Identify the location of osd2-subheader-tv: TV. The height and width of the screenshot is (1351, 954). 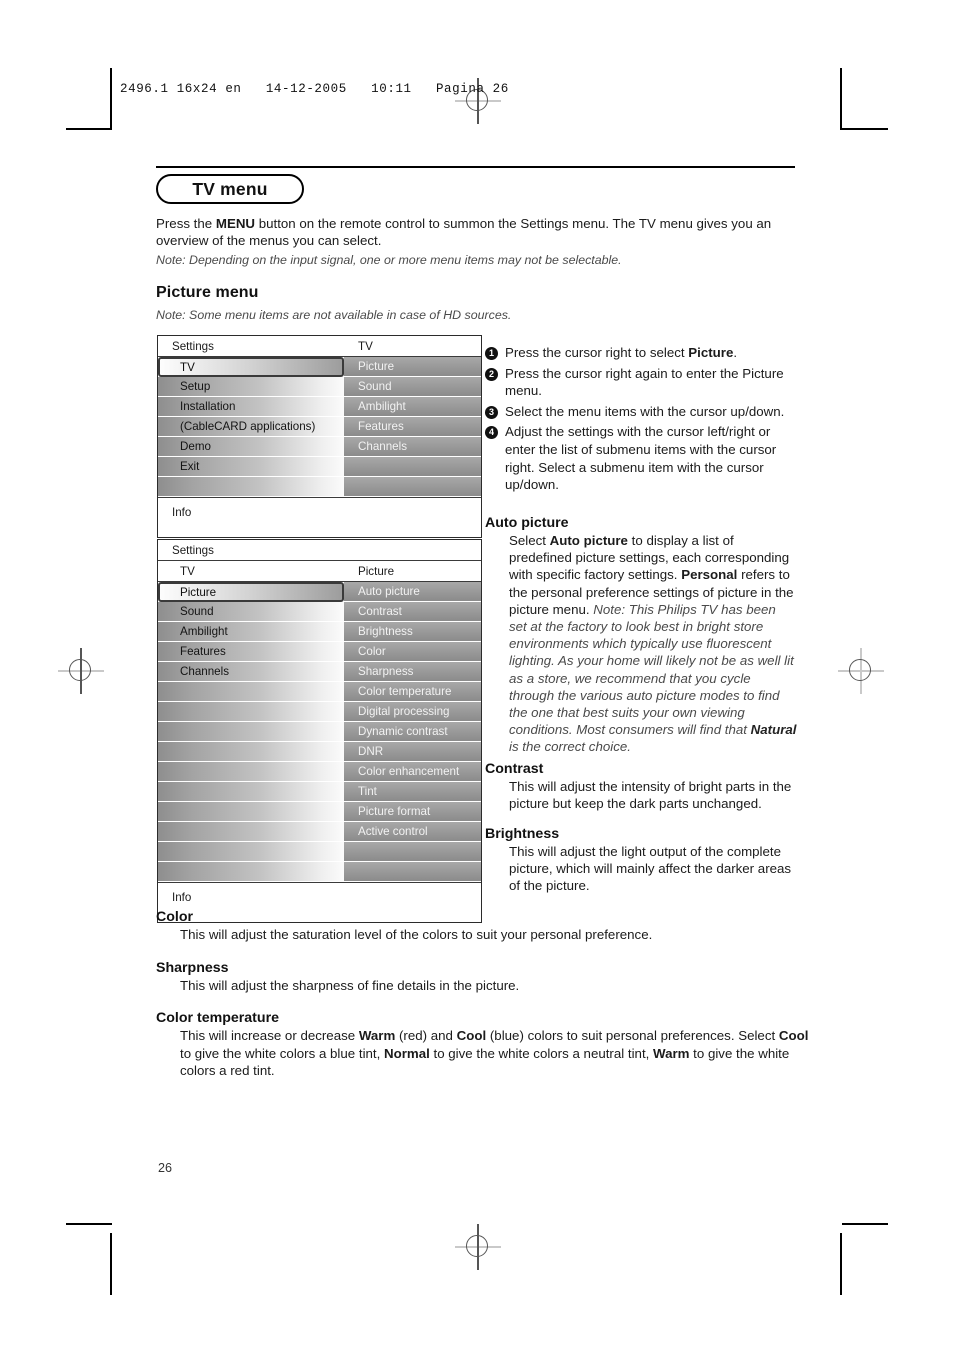
(187, 571).